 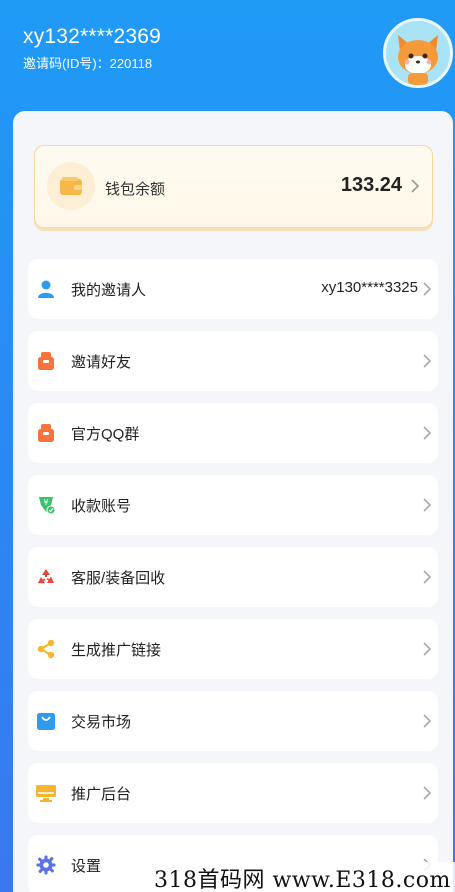 What do you see at coordinates (135, 189) in the screenshot?
I see `wallet-label: 钱包余额` at bounding box center [135, 189].